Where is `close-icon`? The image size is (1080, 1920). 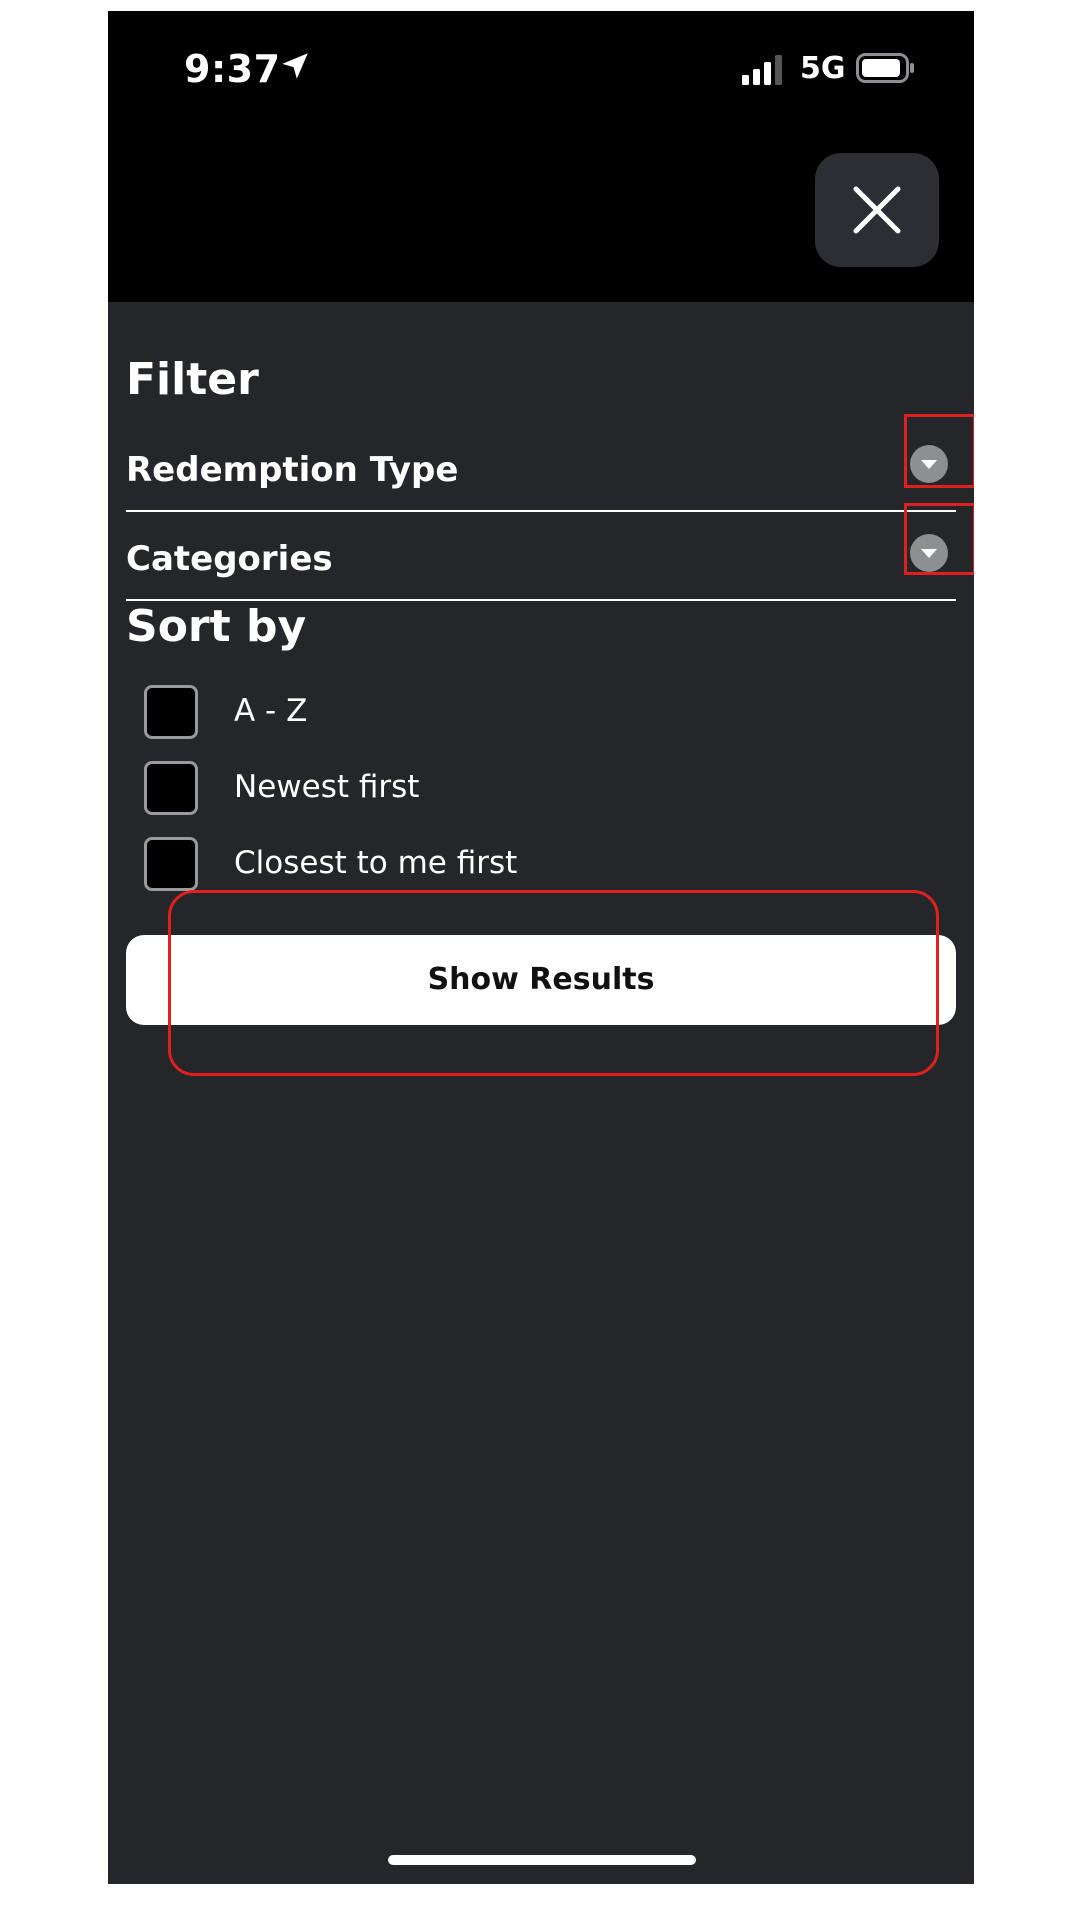
close-icon is located at coordinates (877, 210).